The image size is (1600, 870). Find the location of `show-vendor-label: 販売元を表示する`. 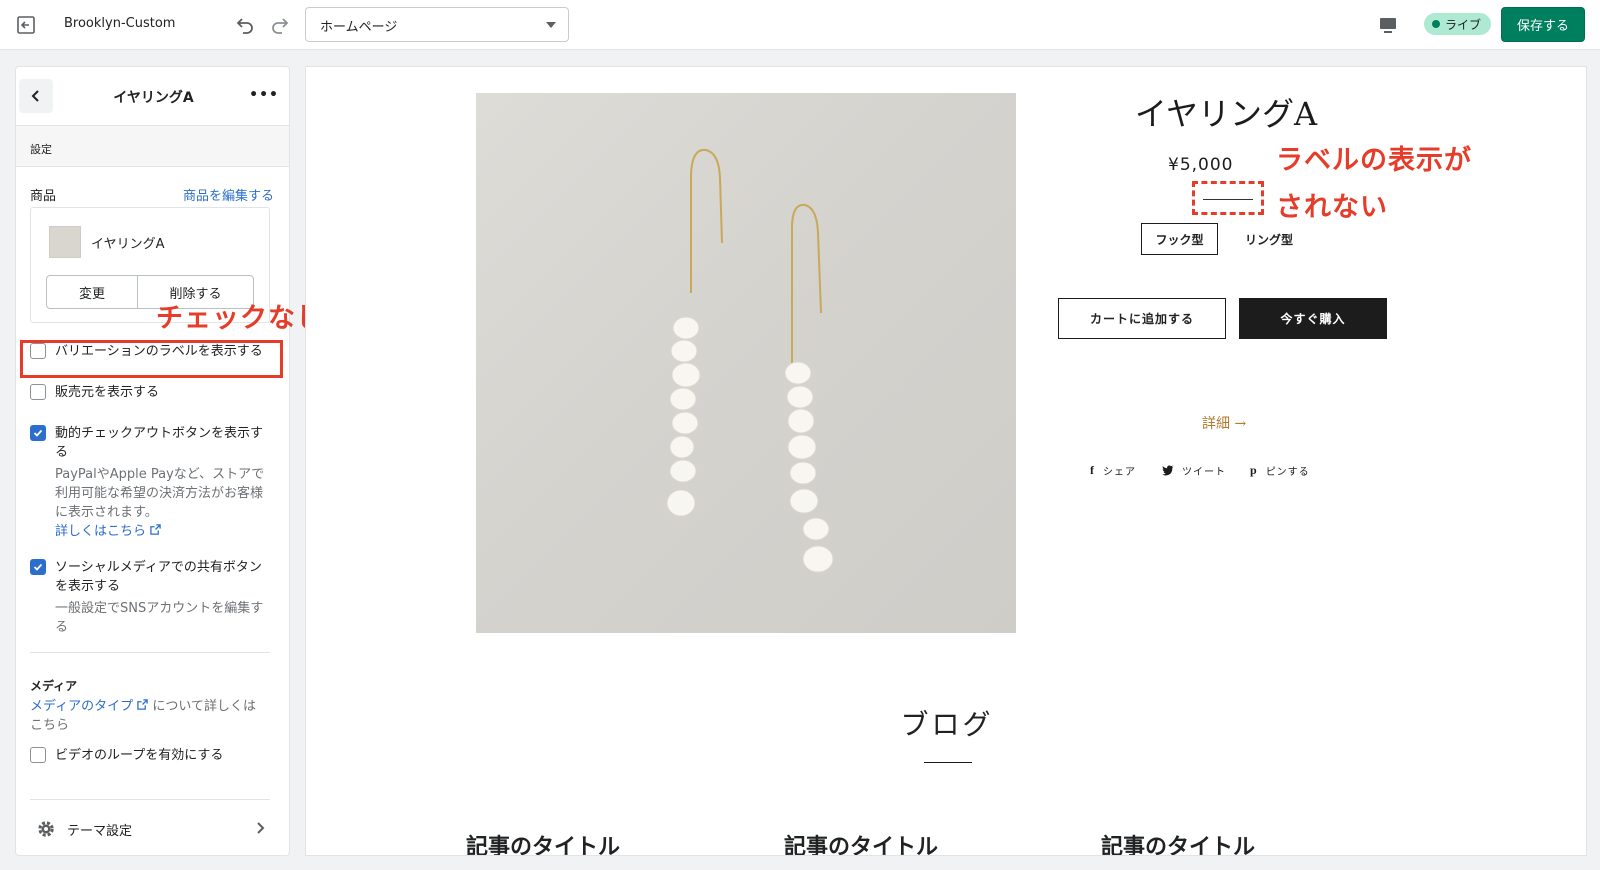

show-vendor-label: 販売元を表示する is located at coordinates (107, 392).